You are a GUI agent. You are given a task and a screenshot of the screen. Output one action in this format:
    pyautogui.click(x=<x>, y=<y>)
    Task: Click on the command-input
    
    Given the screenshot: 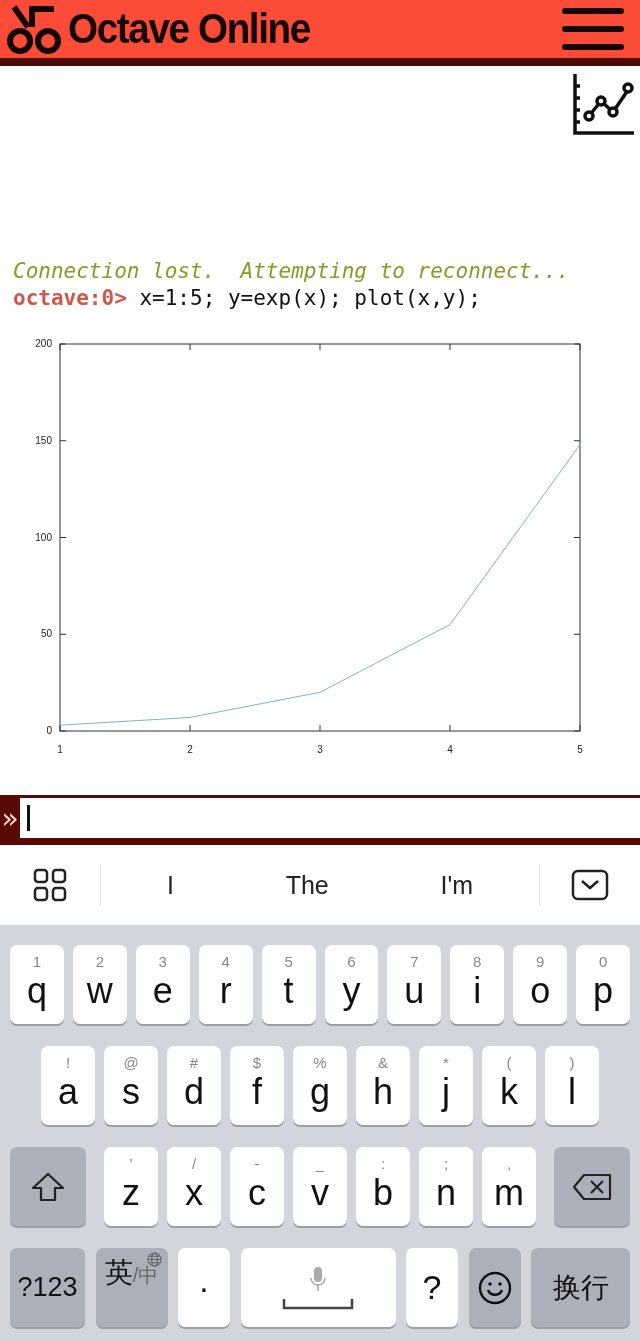 What is the action you would take?
    pyautogui.click(x=330, y=818)
    